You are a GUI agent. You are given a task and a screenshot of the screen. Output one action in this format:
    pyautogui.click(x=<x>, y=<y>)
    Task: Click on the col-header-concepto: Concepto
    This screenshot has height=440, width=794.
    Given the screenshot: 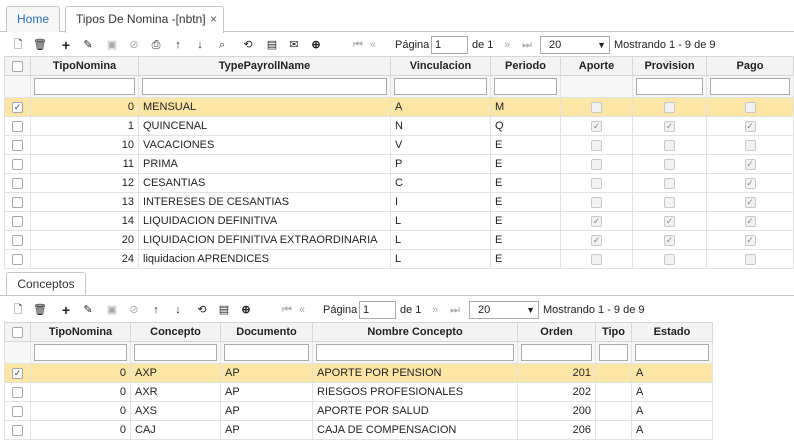 What is the action you would take?
    pyautogui.click(x=175, y=332)
    